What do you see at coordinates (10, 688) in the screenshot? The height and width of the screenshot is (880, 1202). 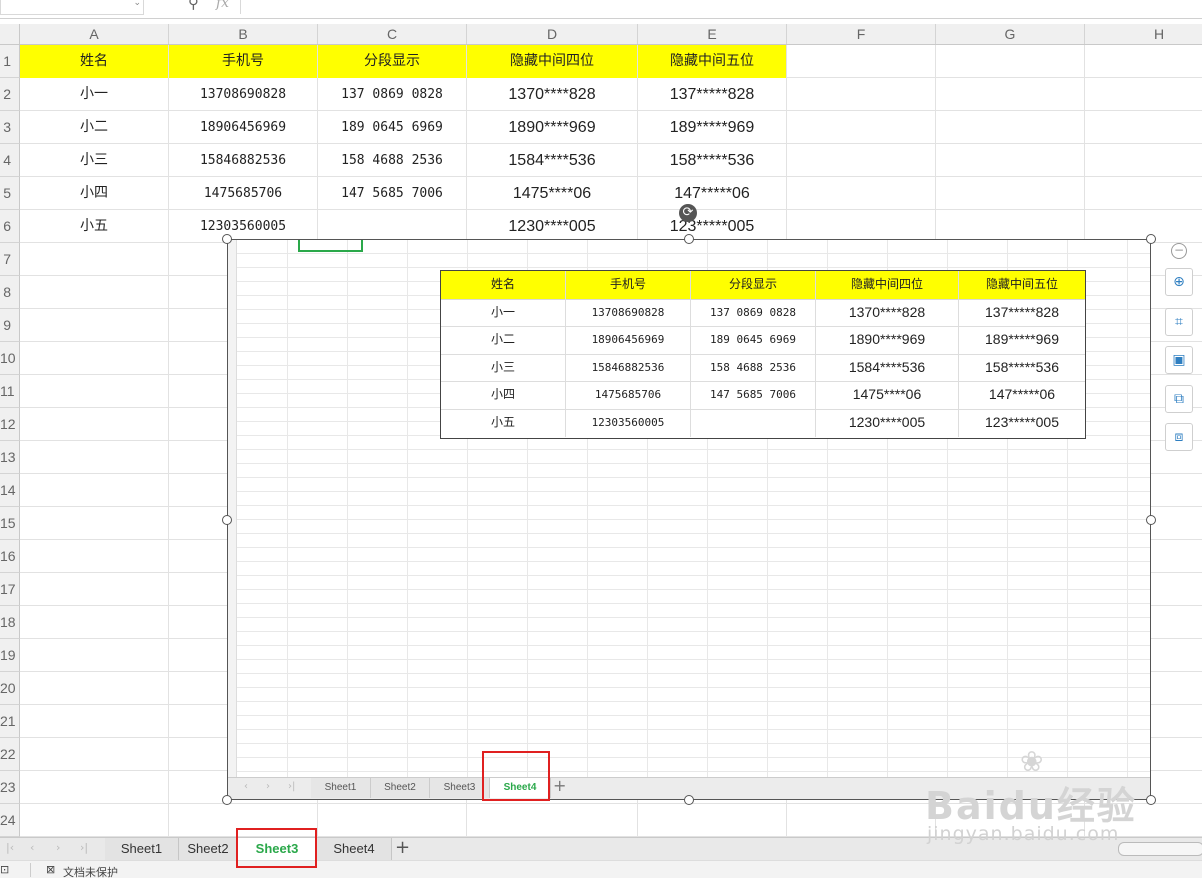 I see `row-header: 20` at bounding box center [10, 688].